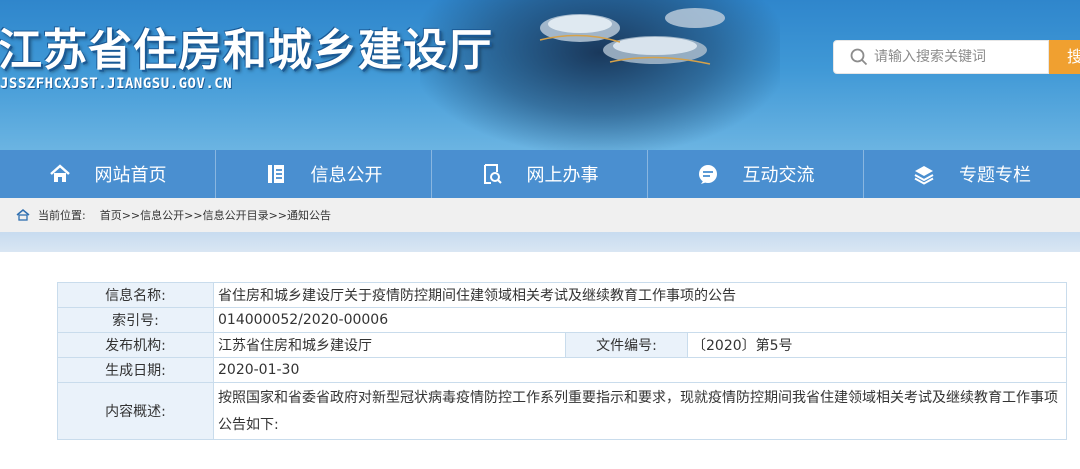 Image resolution: width=1080 pixels, height=469 pixels. I want to click on main-nav: 网站首页 信息公开 网上办事 互动交流 专题专栏, so click(540, 174).